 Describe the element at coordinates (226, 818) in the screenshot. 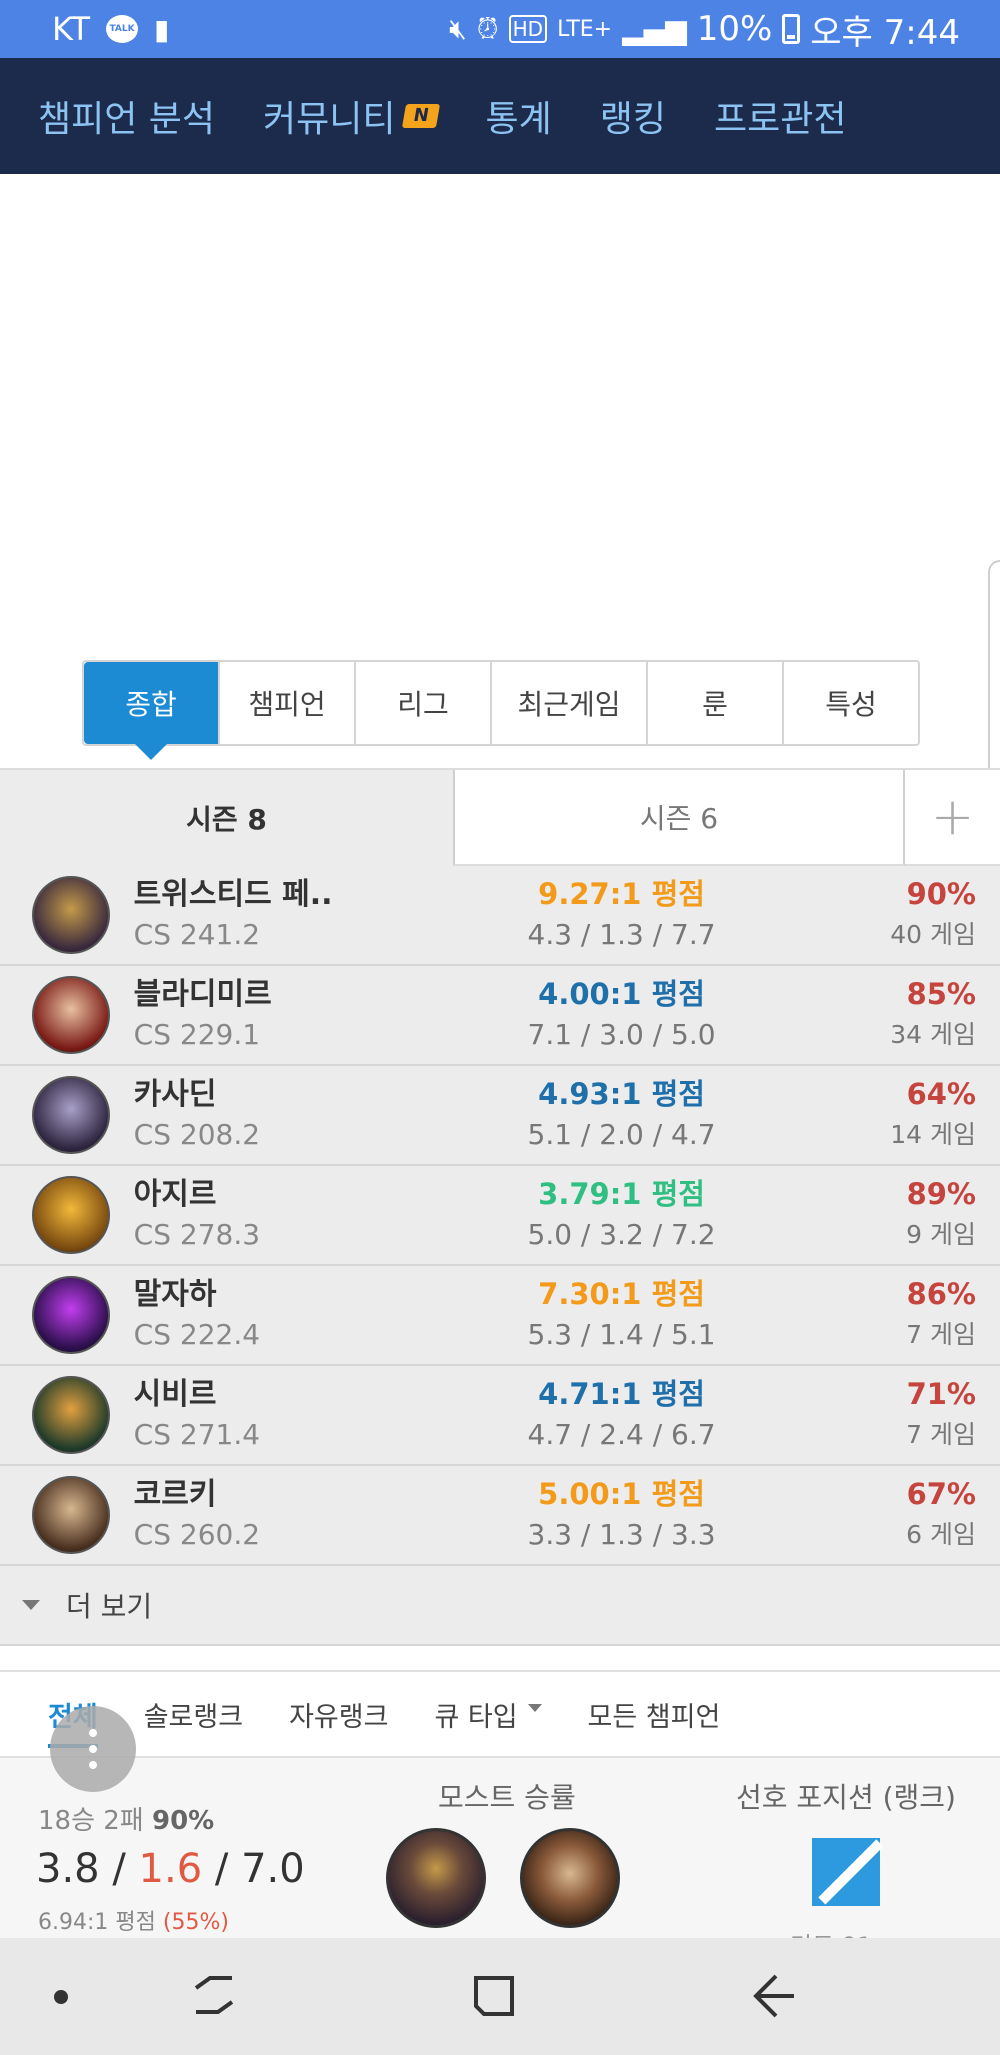

I see `season-8-tab: 시즌 8` at that location.